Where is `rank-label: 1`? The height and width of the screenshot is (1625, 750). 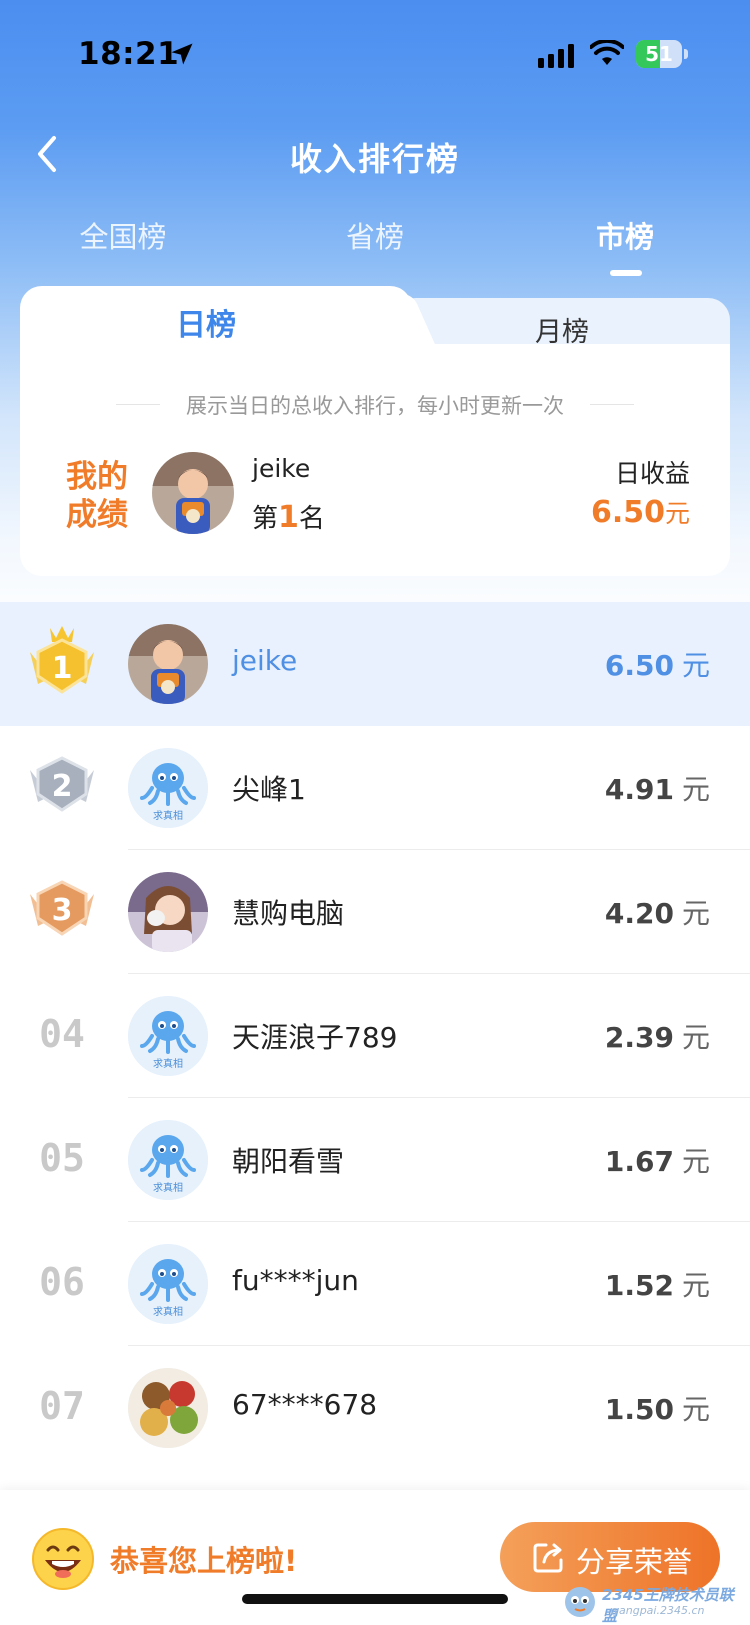 rank-label: 1 is located at coordinates (62, 668).